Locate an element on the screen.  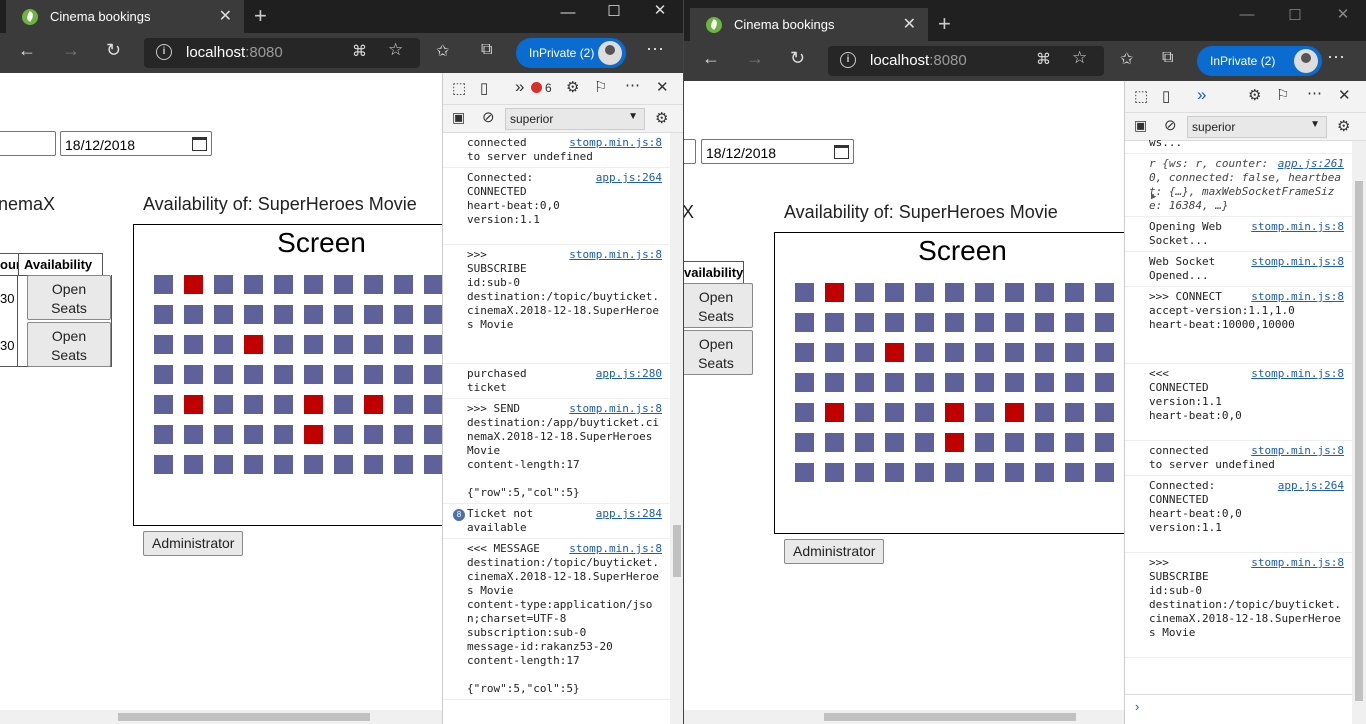
clear-console-icon: ⊘ is located at coordinates (488, 117).